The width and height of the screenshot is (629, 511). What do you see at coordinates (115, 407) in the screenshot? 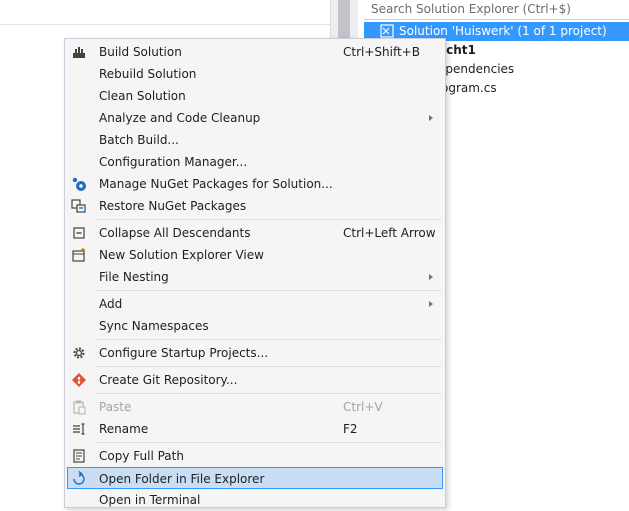
I see `menu-item-label: Paste` at bounding box center [115, 407].